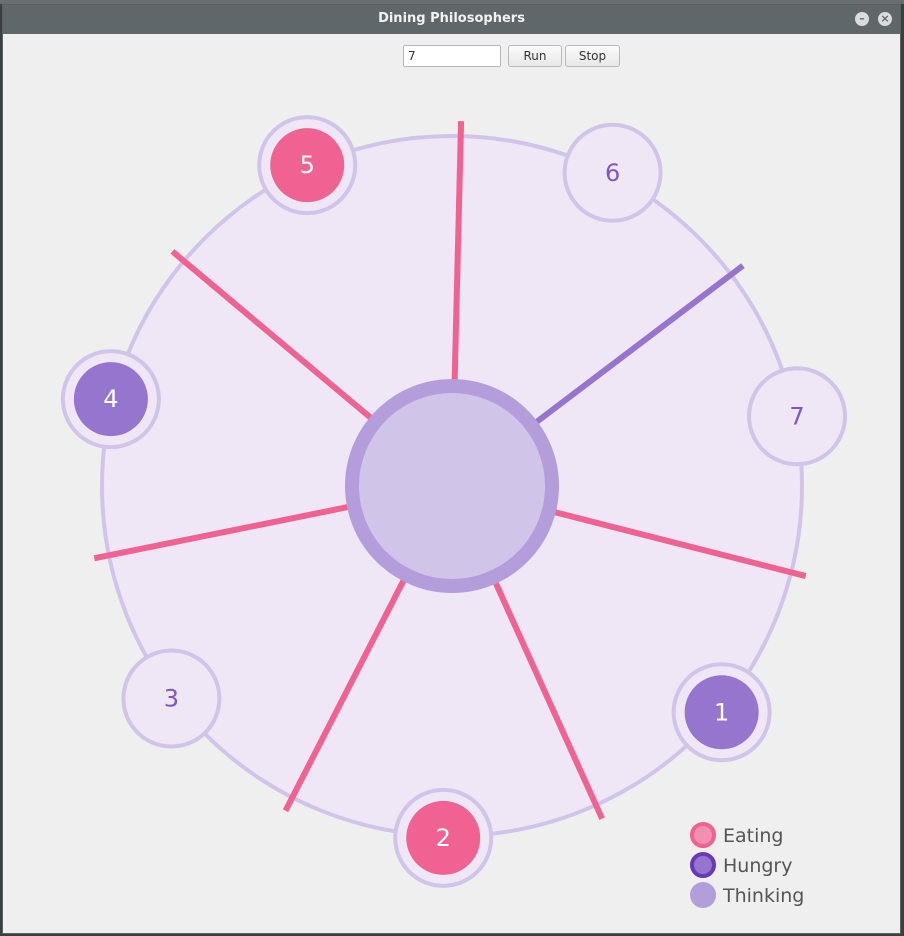 Image resolution: width=904 pixels, height=936 pixels. I want to click on philosopher-number: 3, so click(171, 699).